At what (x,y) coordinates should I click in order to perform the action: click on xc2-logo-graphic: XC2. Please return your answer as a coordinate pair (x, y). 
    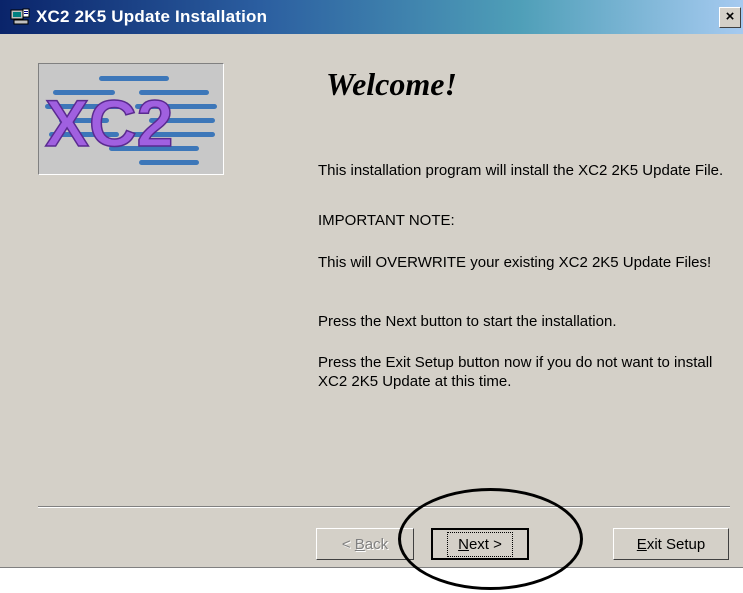
    Looking at the image, I should click on (130, 120).